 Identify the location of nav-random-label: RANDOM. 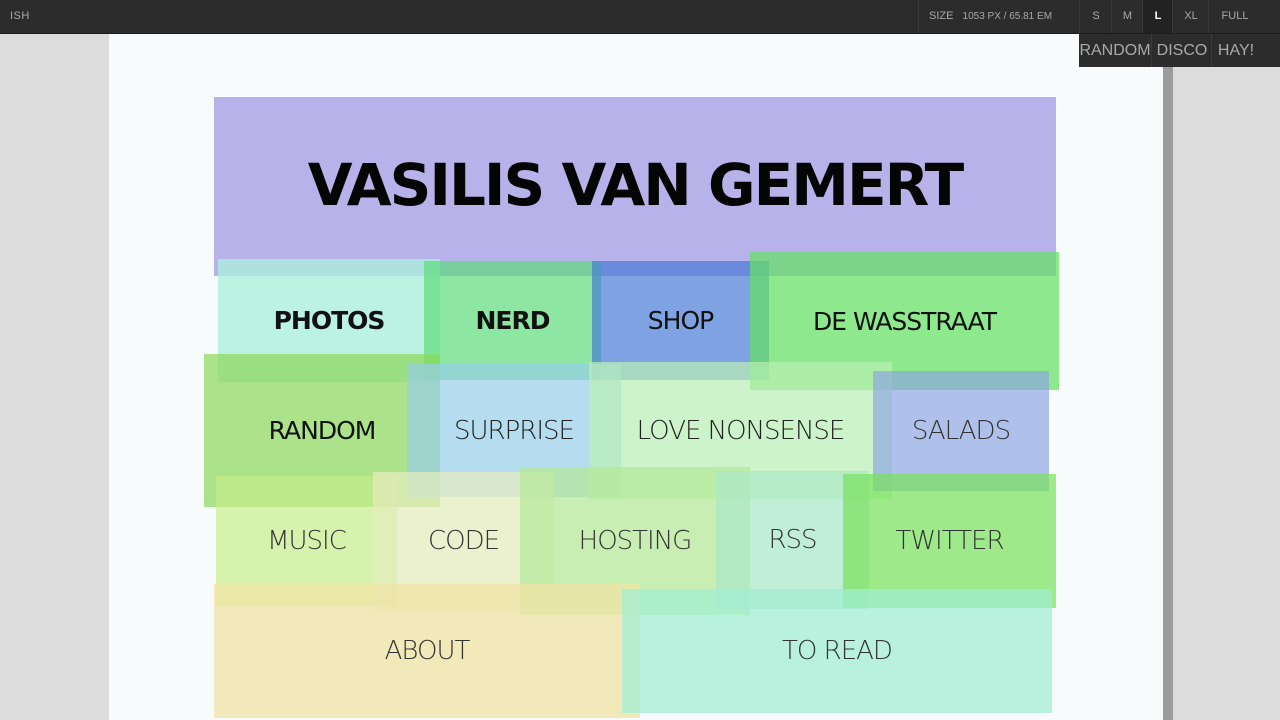
(322, 430).